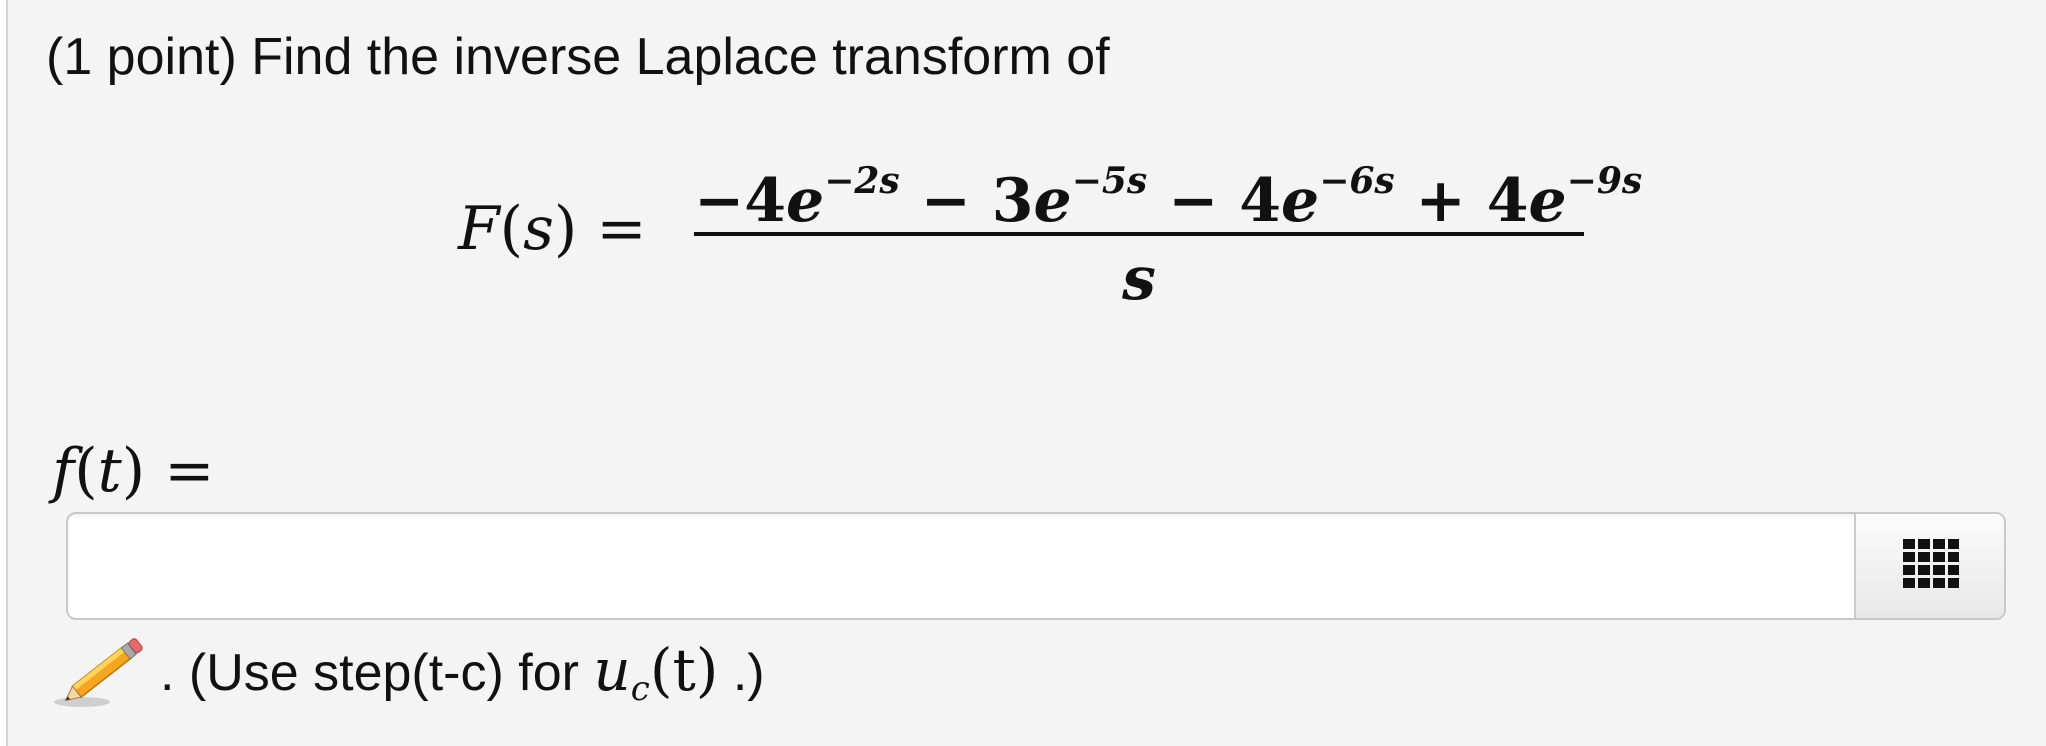 The image size is (2046, 746). I want to click on equation-palette-icon, so click(1931, 563).